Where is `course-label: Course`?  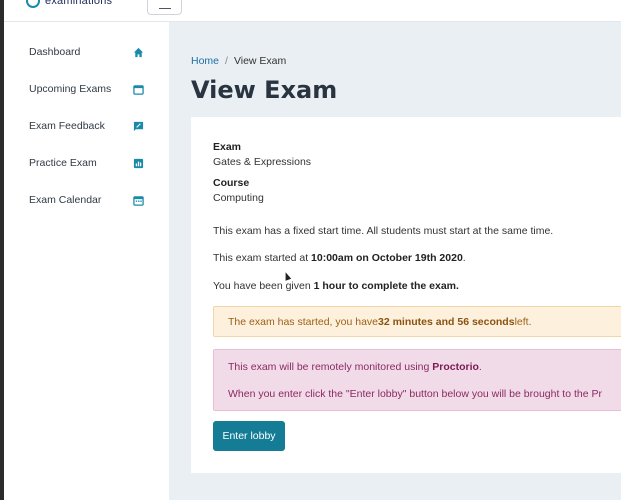 course-label: Course is located at coordinates (231, 183).